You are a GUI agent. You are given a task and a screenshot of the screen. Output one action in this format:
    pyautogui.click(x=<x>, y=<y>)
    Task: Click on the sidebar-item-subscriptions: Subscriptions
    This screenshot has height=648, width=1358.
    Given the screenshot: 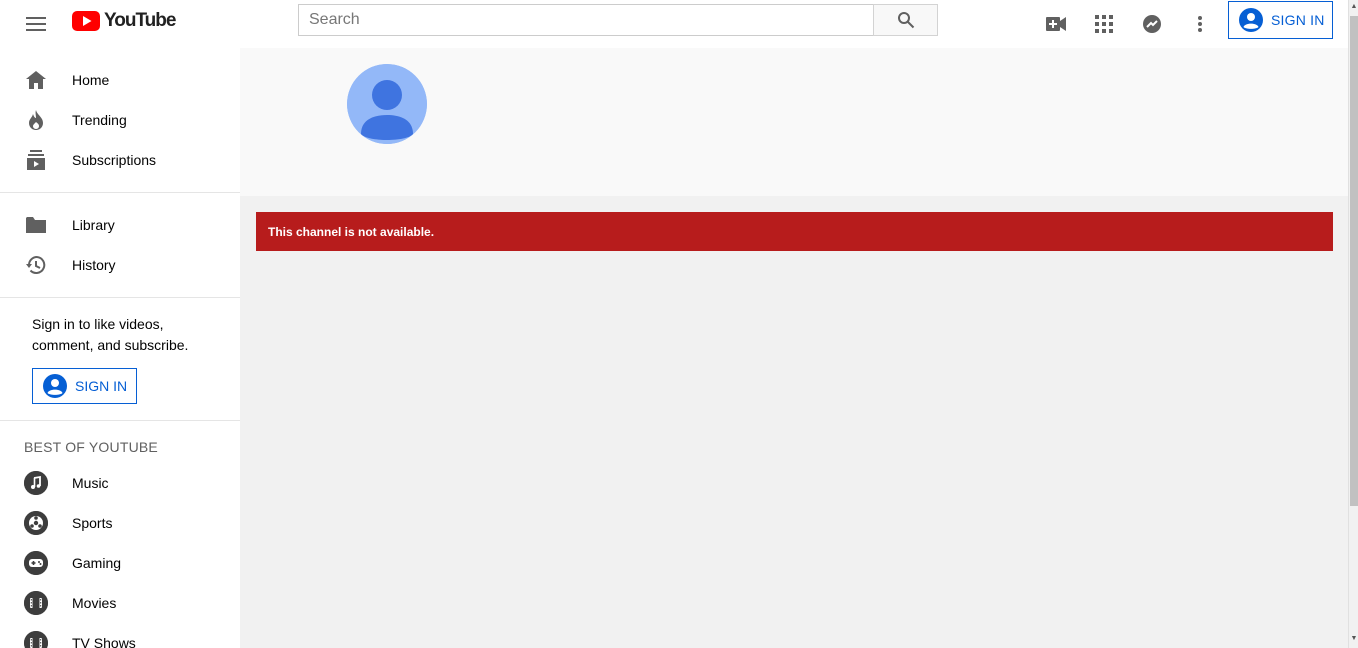 What is the action you would take?
    pyautogui.click(x=120, y=160)
    